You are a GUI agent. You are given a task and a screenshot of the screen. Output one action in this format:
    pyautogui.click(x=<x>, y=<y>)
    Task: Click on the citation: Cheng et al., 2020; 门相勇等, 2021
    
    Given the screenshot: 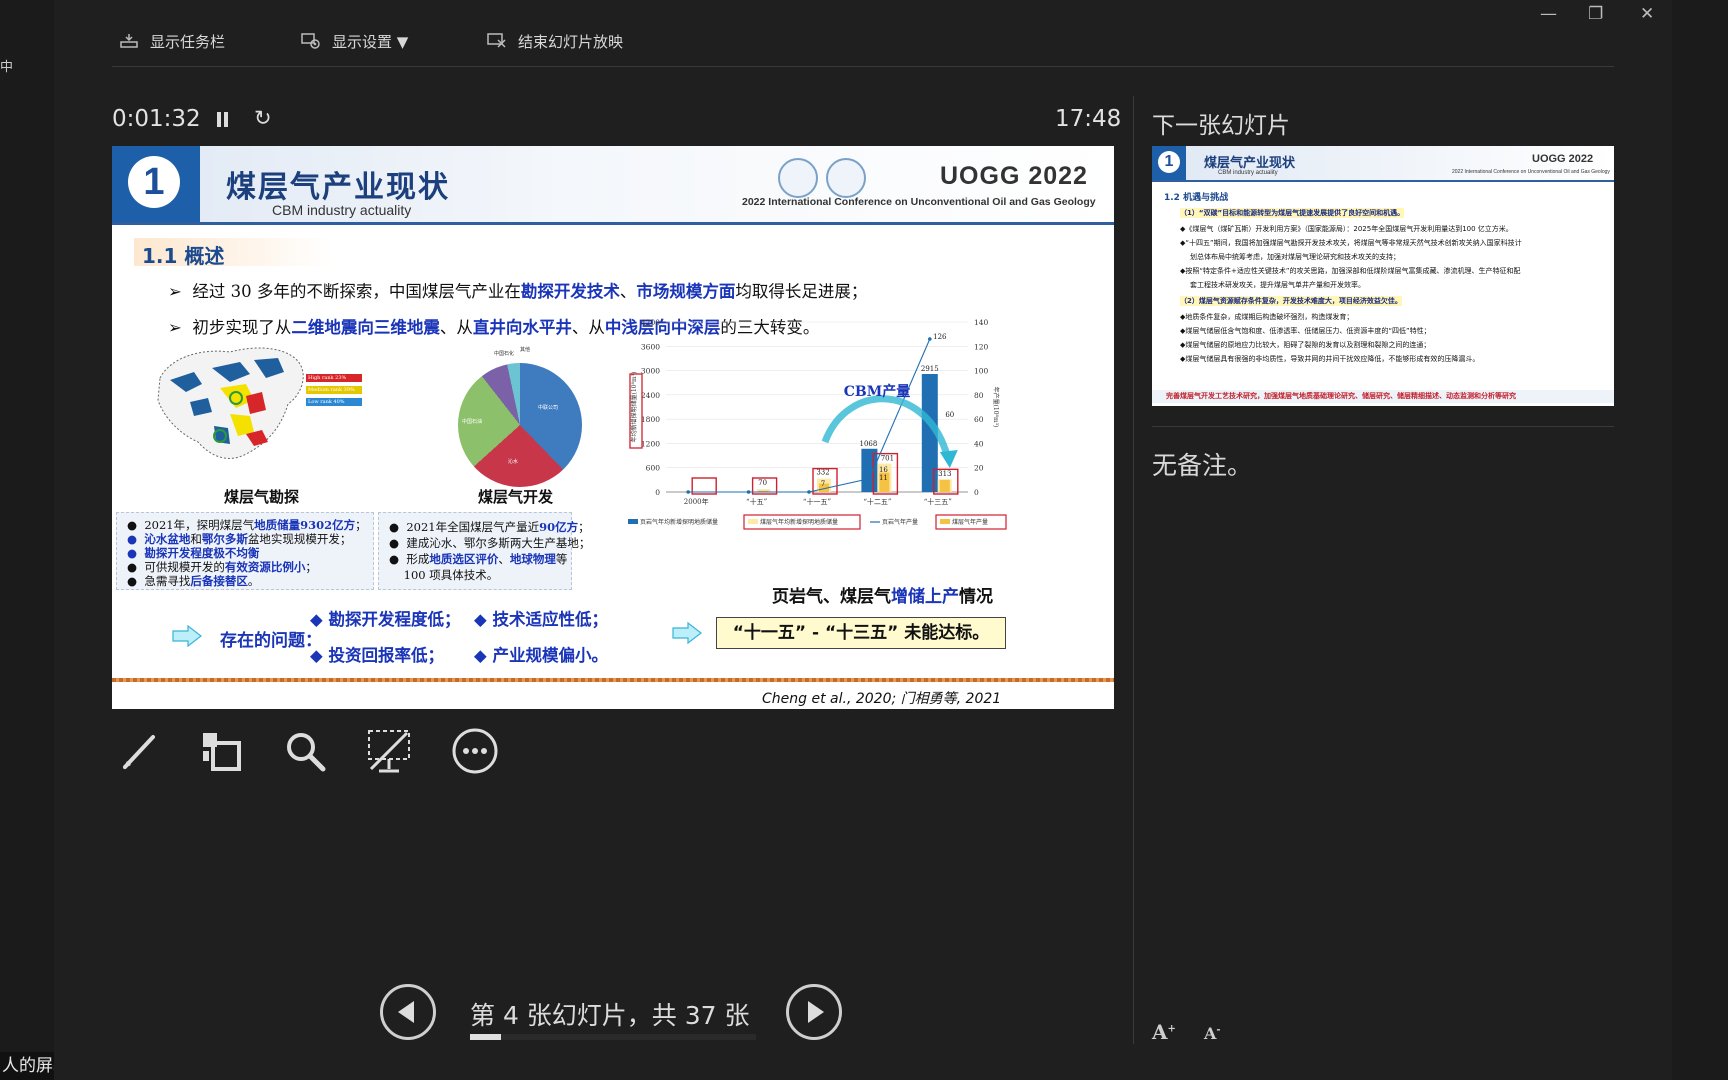 What is the action you would take?
    pyautogui.click(x=882, y=699)
    